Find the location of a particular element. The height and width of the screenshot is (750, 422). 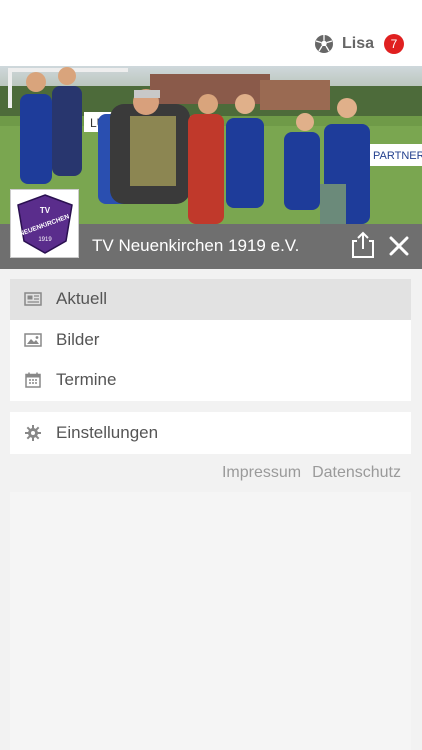

settings-menu: Einstellungen is located at coordinates (210, 433).